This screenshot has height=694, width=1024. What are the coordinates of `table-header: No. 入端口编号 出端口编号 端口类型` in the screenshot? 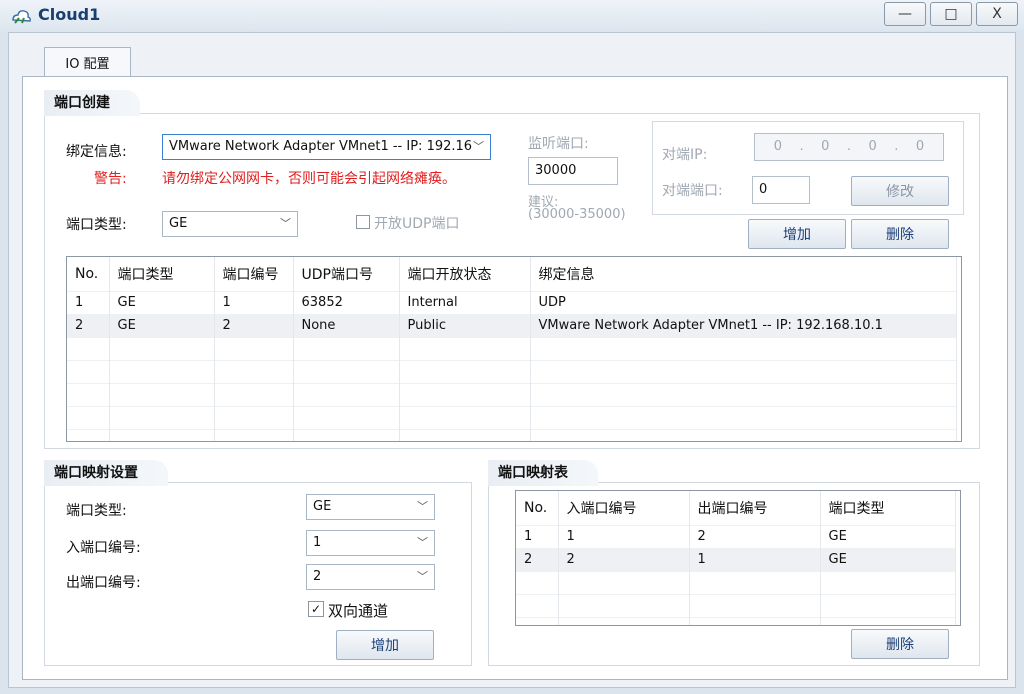 It's located at (736, 508).